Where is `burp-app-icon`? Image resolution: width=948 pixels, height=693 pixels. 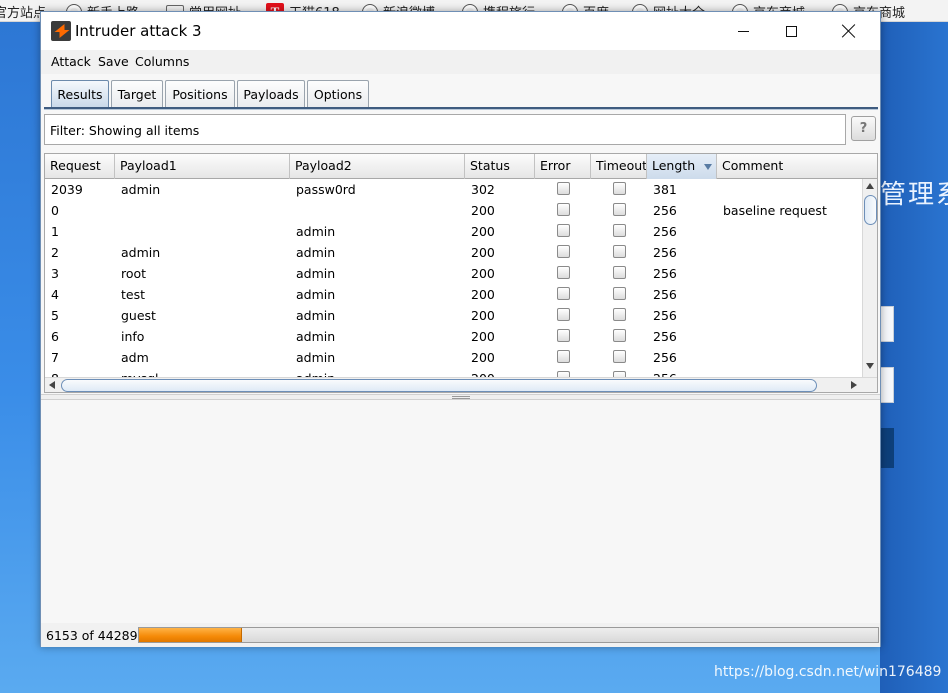
burp-app-icon is located at coordinates (61, 31).